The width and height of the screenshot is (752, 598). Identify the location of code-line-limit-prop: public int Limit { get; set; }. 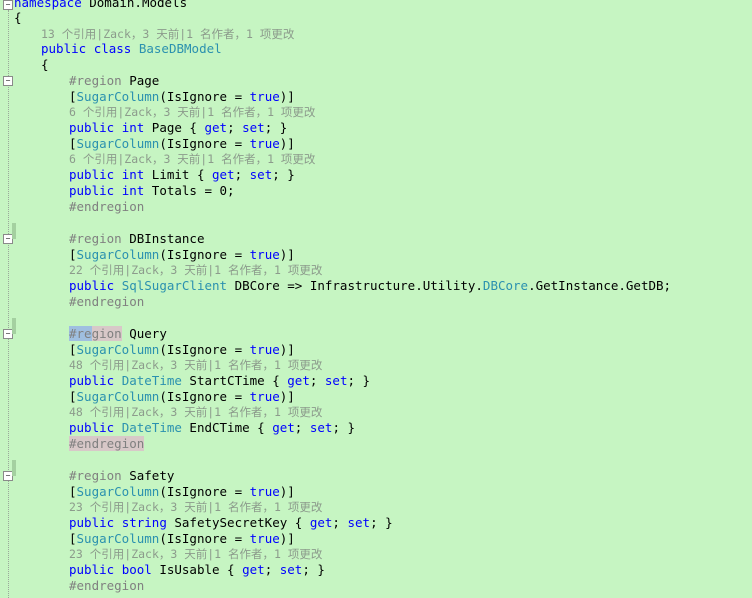
(182, 175).